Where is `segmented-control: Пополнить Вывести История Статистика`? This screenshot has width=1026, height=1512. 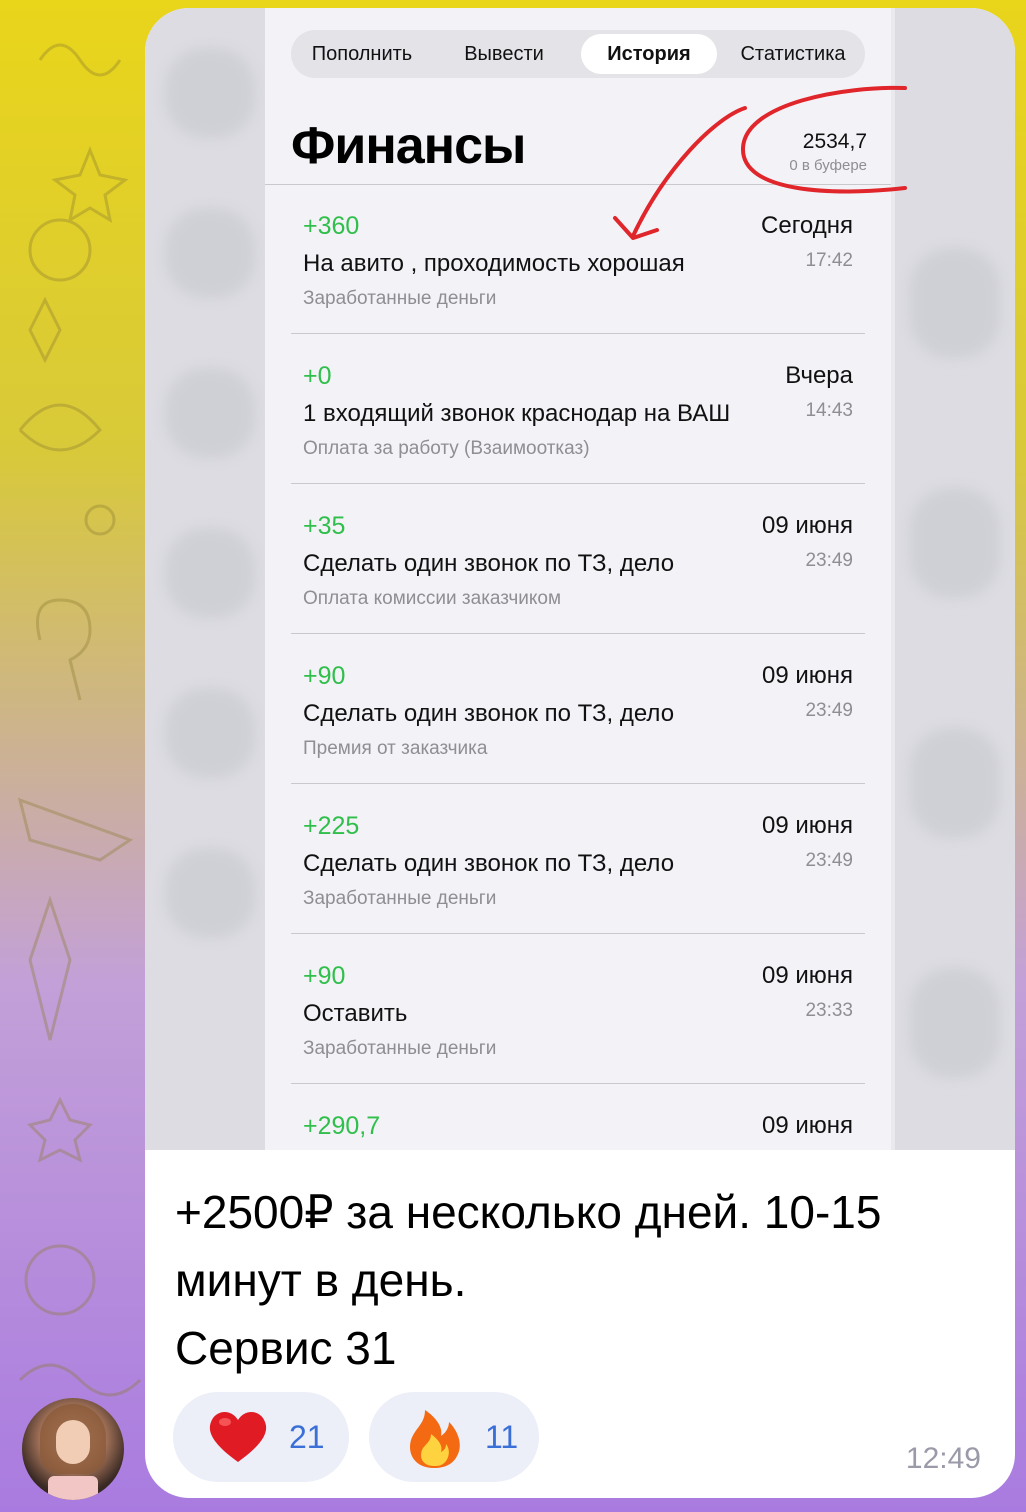 segmented-control: Пополнить Вывести История Статистика is located at coordinates (578, 54).